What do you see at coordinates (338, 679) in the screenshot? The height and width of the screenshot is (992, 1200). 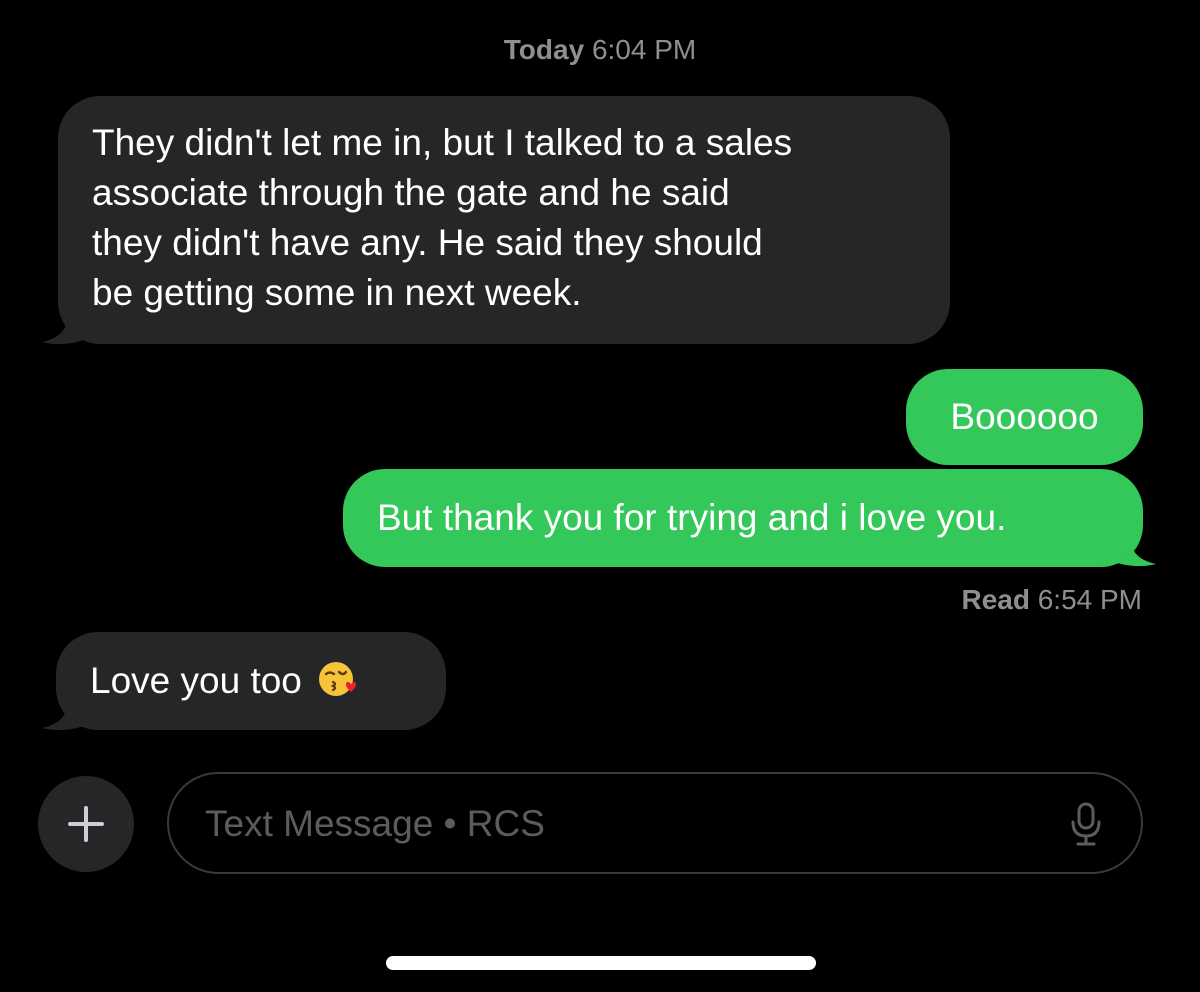 I see `kissing-face-with-heart-emoji` at bounding box center [338, 679].